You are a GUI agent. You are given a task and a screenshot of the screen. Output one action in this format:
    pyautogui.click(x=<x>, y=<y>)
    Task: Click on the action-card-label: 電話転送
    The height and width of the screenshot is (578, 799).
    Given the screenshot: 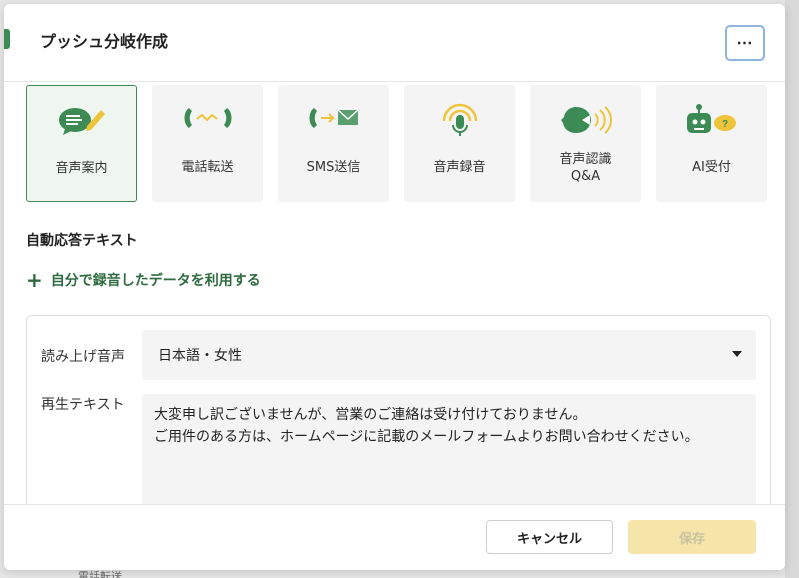 What is the action you would take?
    pyautogui.click(x=207, y=167)
    